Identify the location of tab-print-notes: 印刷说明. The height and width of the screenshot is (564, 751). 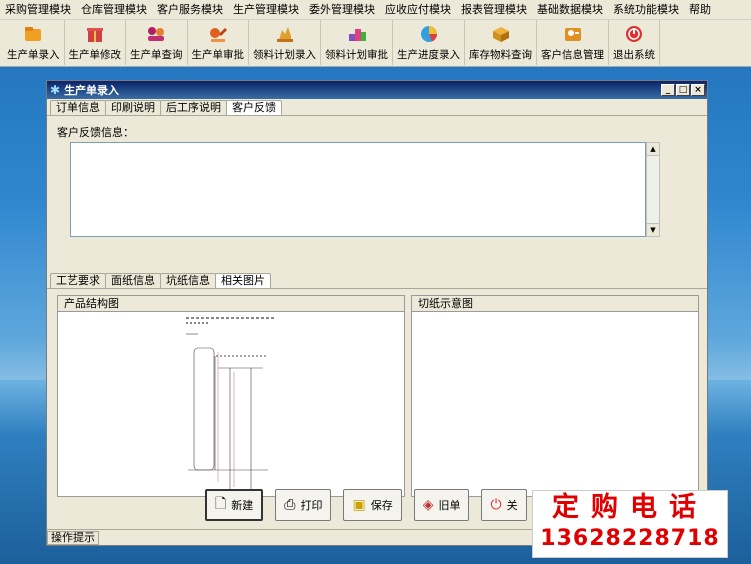
(133, 107).